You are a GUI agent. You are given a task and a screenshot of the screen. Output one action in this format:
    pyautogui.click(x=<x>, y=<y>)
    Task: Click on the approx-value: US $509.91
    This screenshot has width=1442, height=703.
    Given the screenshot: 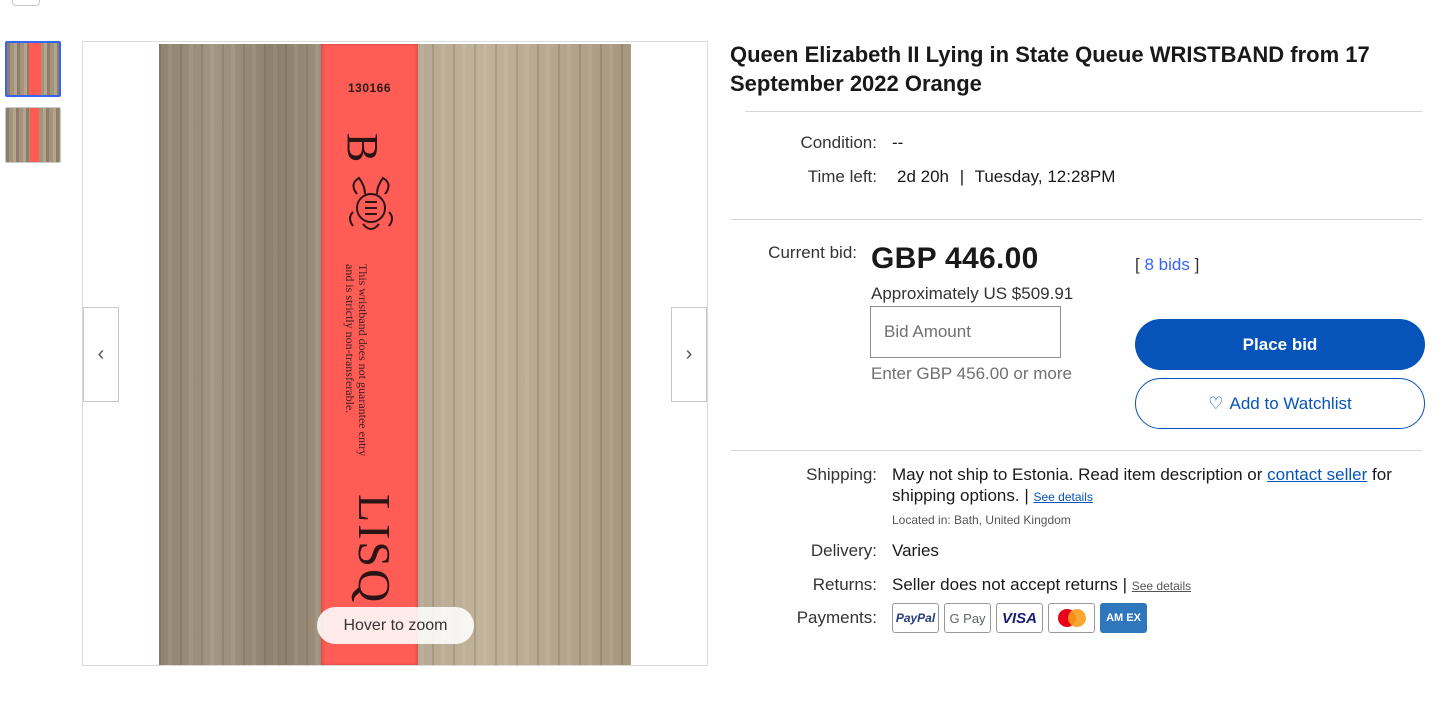 What is the action you would take?
    pyautogui.click(x=1028, y=293)
    